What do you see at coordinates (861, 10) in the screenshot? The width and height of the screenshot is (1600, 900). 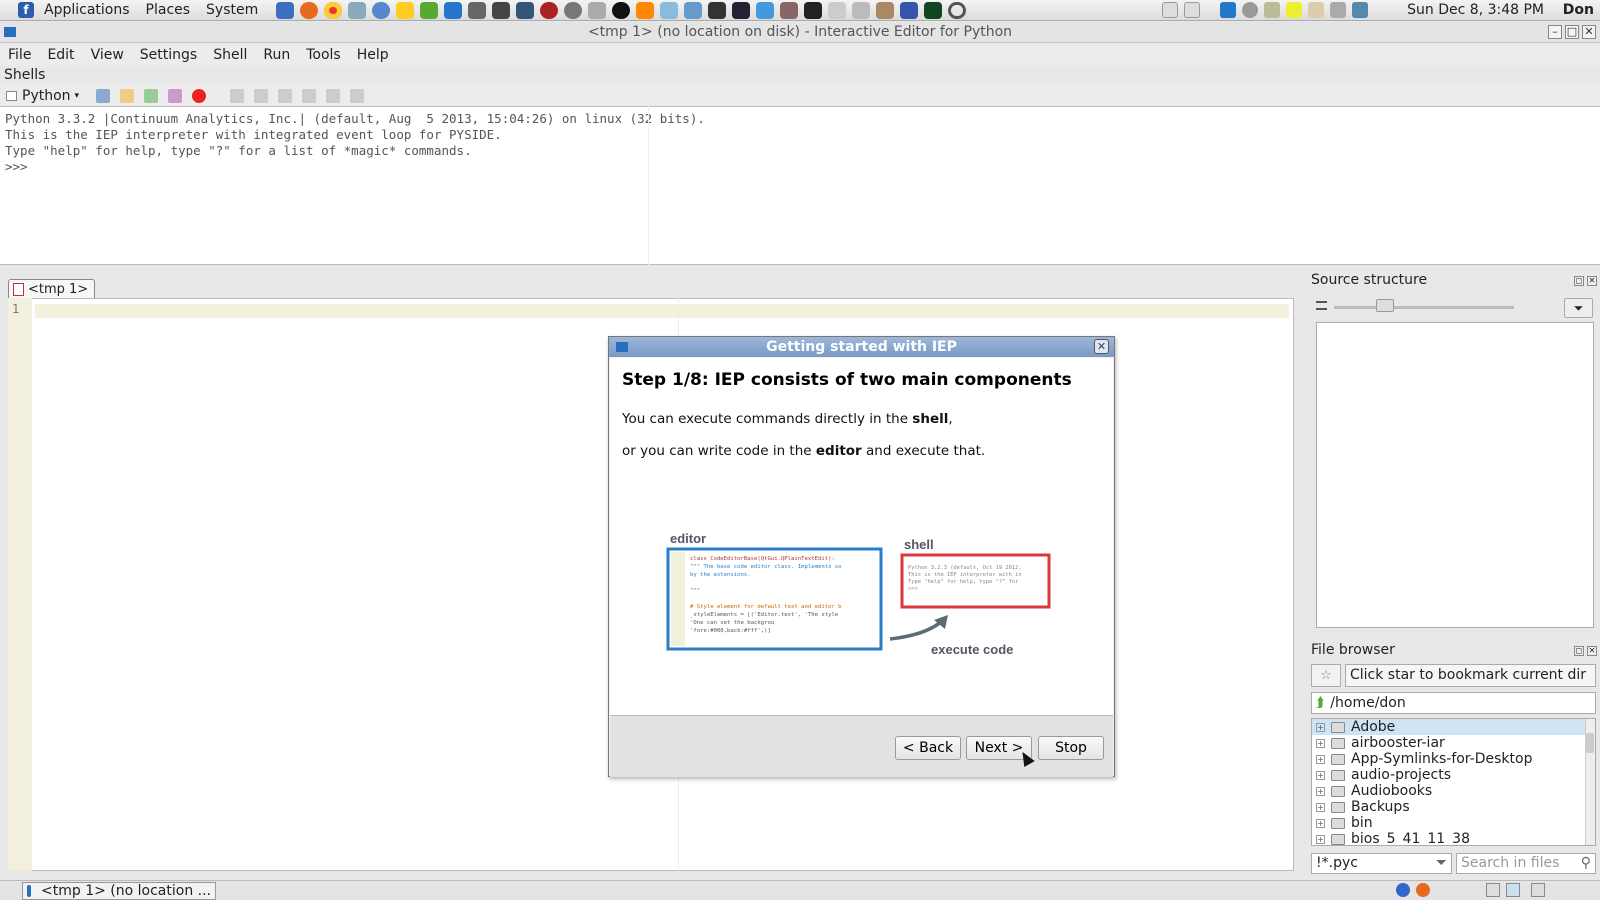 I see `magnifier-icon` at bounding box center [861, 10].